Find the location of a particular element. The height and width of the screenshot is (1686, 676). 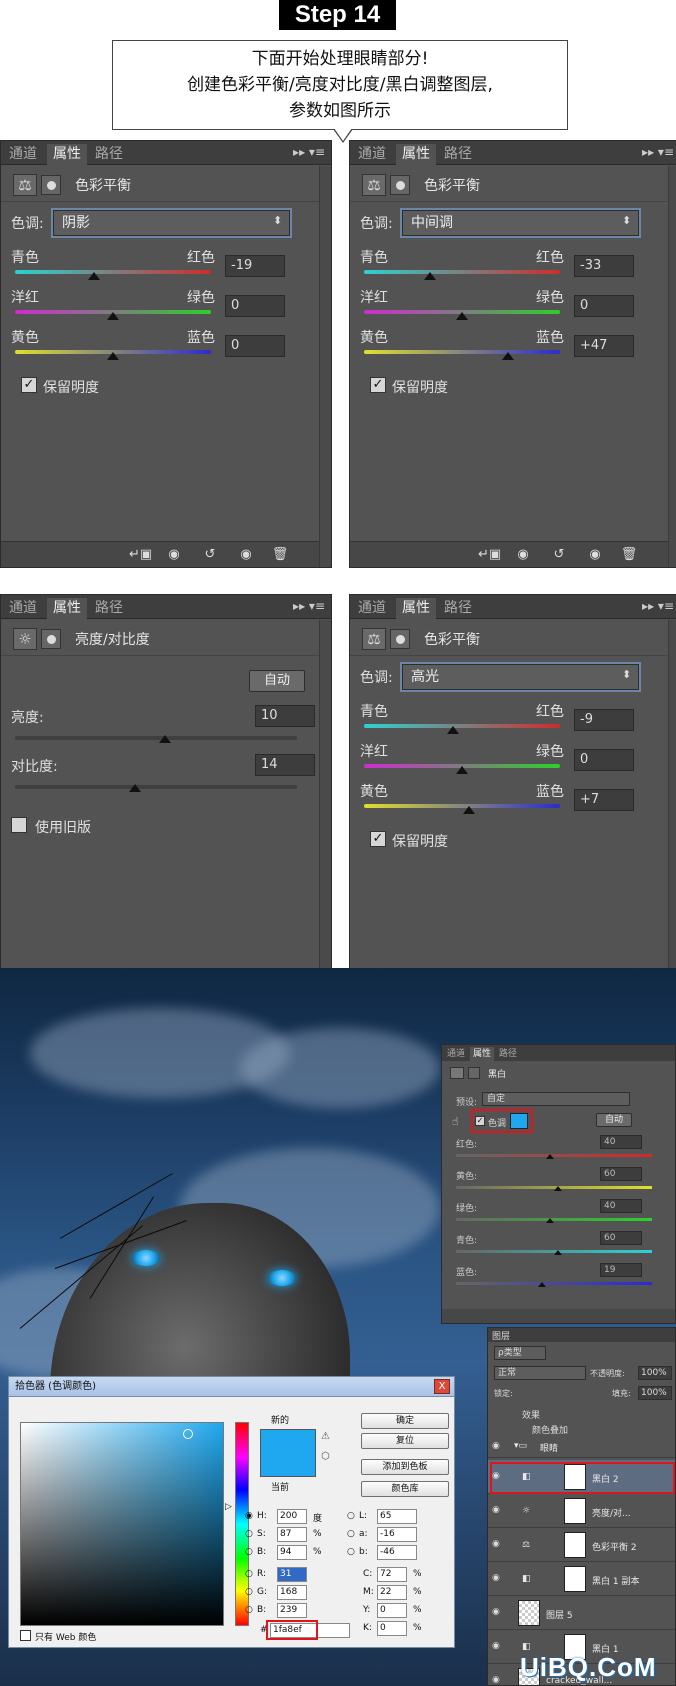

preset-select: 自定 is located at coordinates (556, 1099).